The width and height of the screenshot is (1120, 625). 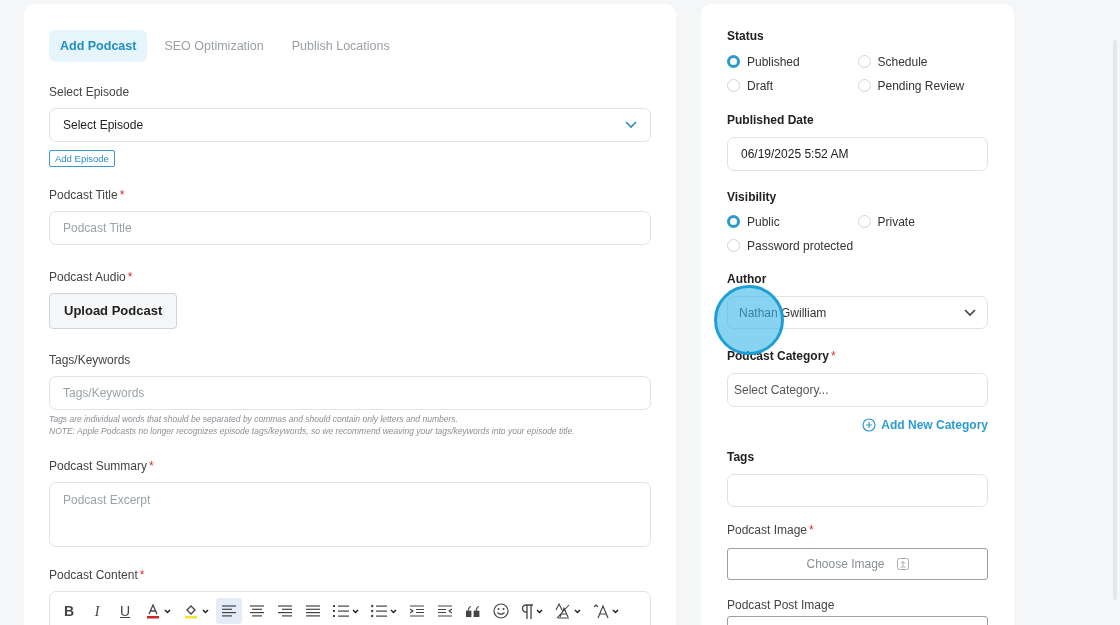 What do you see at coordinates (97, 611) in the screenshot?
I see `toolbar-button: I` at bounding box center [97, 611].